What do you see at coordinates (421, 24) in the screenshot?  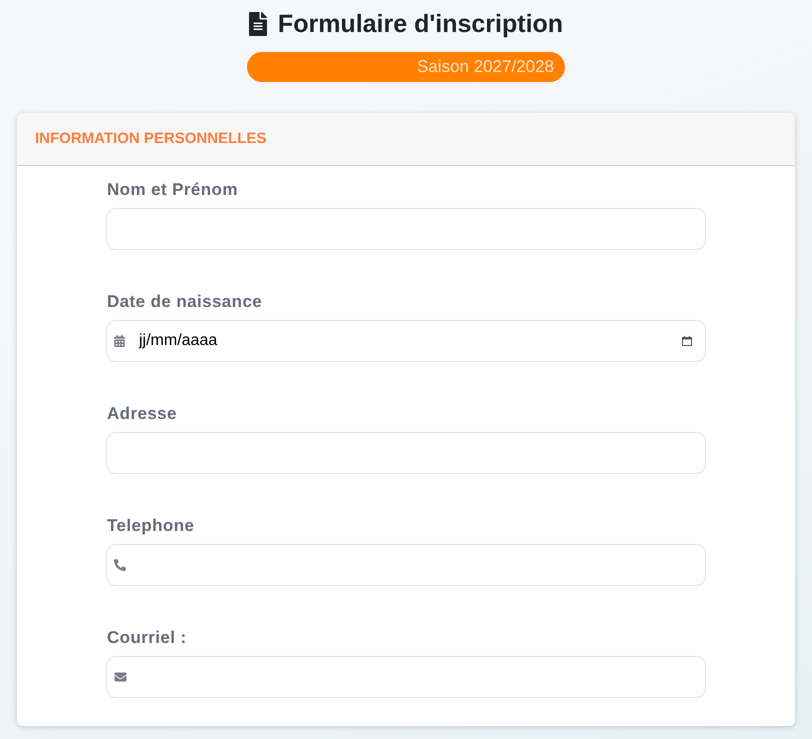 I see `page-title: Formulaire d'inscription` at bounding box center [421, 24].